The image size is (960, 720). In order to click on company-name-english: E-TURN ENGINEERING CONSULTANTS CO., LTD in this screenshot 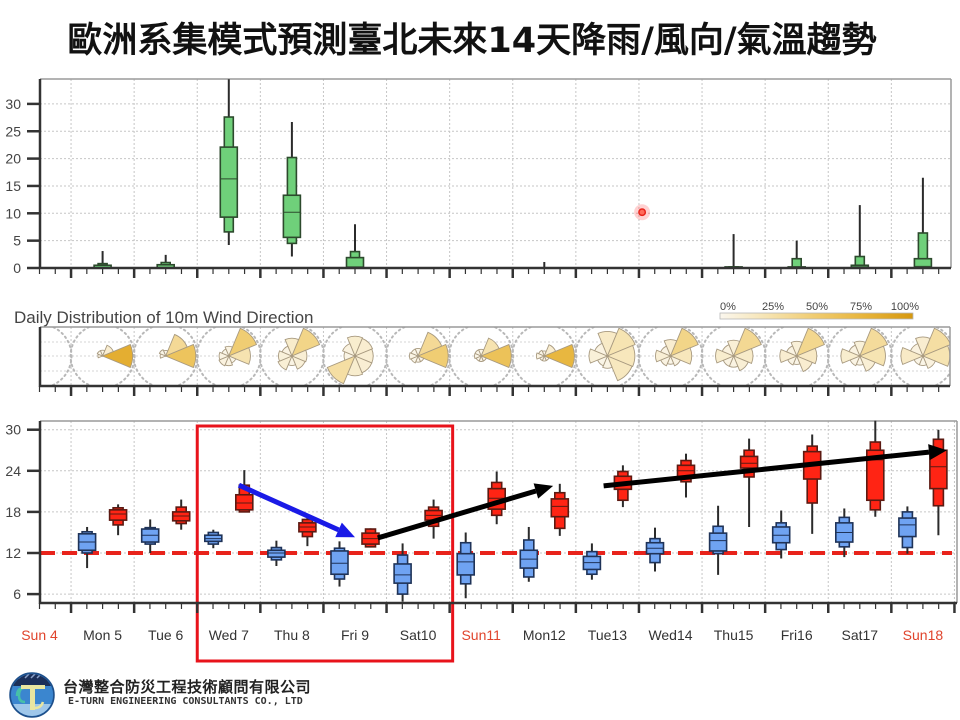, I will do `click(185, 701)`.